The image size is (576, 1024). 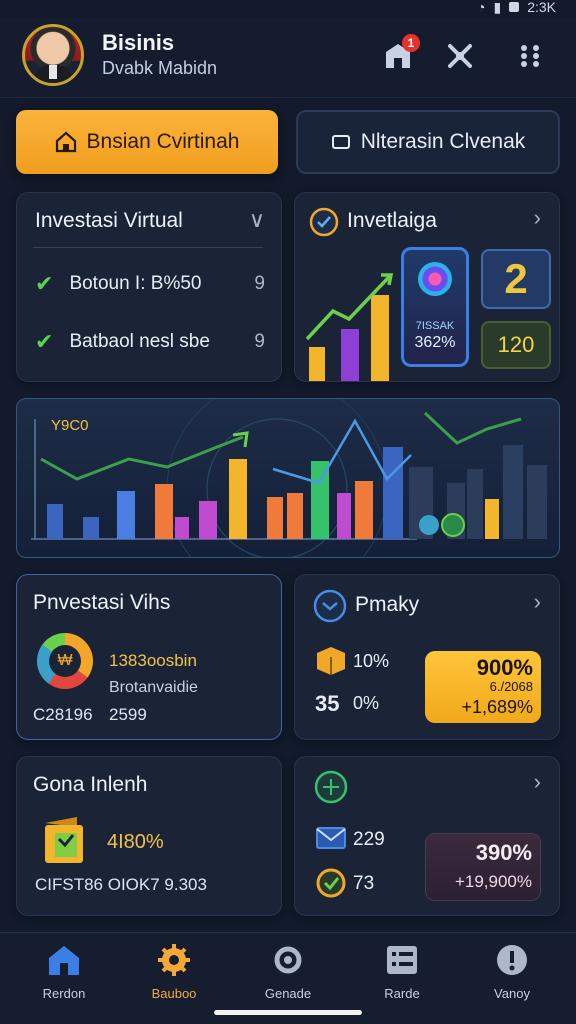 I want to click on nav-item-settings: Bauboo, so click(x=174, y=972).